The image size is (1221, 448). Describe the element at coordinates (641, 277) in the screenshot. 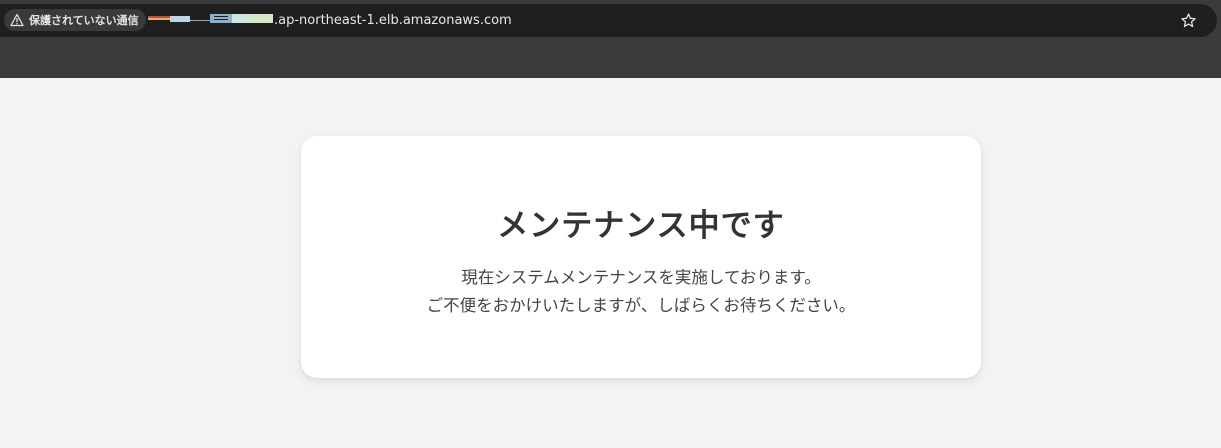

I see `message-line-1: 現在システムメンテナンスを実施しております。` at that location.